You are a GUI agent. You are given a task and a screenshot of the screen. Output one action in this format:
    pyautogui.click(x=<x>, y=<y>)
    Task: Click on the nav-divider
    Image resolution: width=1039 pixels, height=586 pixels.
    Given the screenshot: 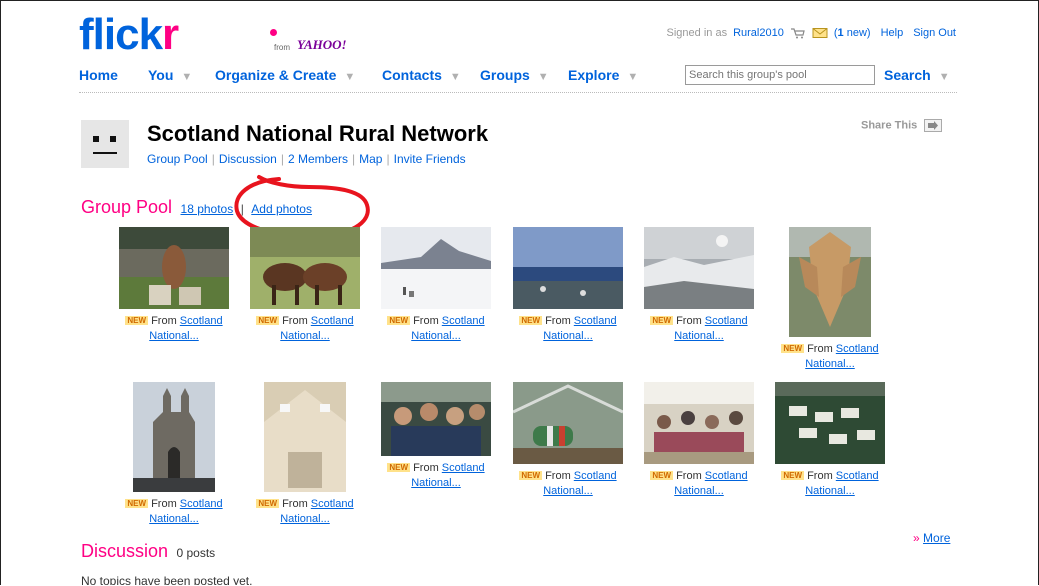 What is the action you would take?
    pyautogui.click(x=518, y=92)
    